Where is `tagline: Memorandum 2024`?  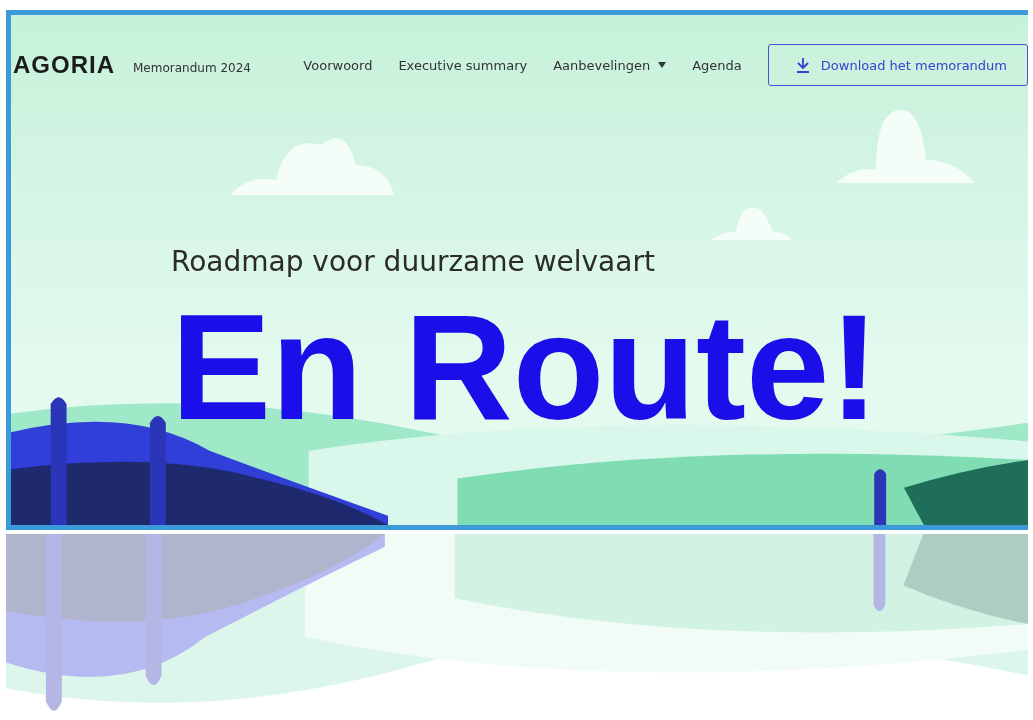
tagline: Memorandum 2024 is located at coordinates (192, 68).